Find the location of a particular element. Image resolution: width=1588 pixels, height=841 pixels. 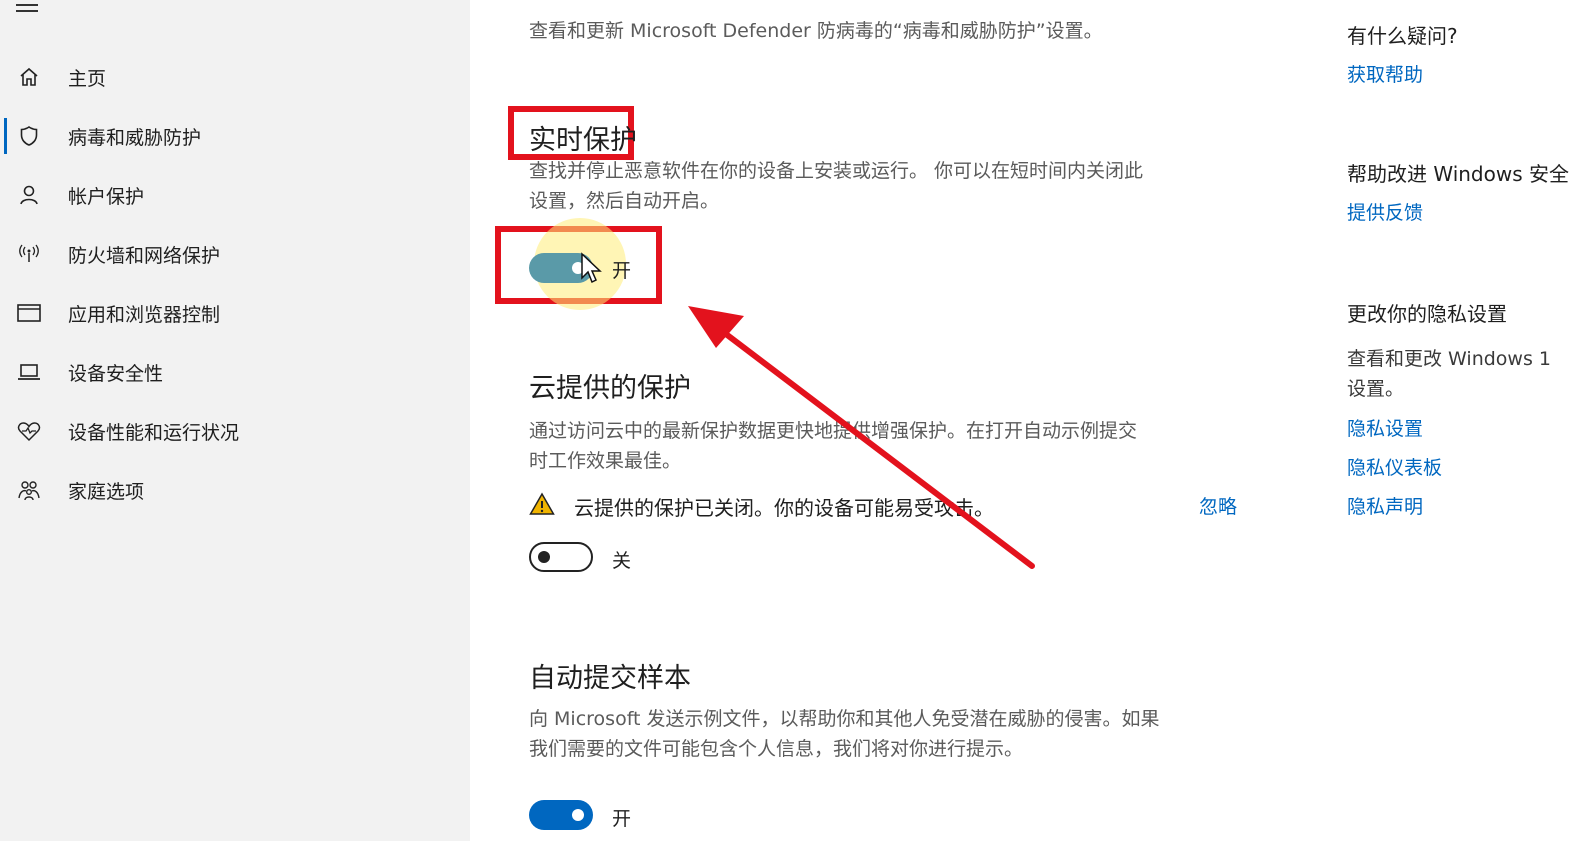

privacy-dashboard-link: 隐私仪表板 is located at coordinates (1394, 466).